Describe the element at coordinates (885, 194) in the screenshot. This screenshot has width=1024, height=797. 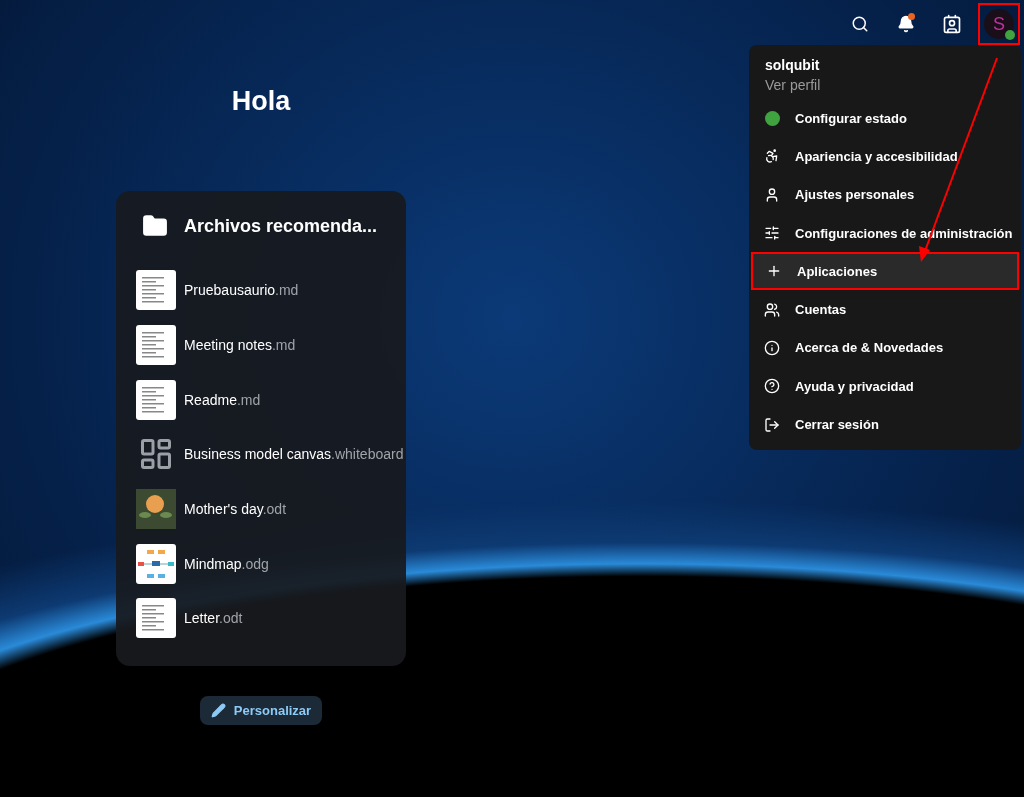
I see `menu-item: Ajustes personales` at that location.